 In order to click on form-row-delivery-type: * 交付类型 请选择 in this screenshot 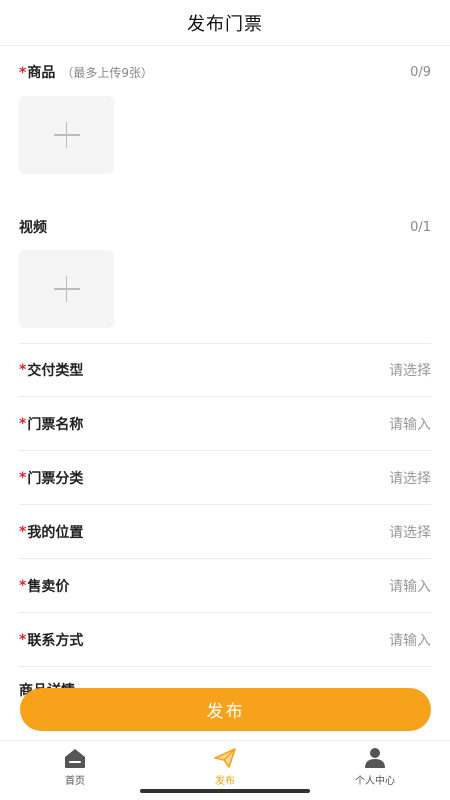, I will do `click(225, 370)`.